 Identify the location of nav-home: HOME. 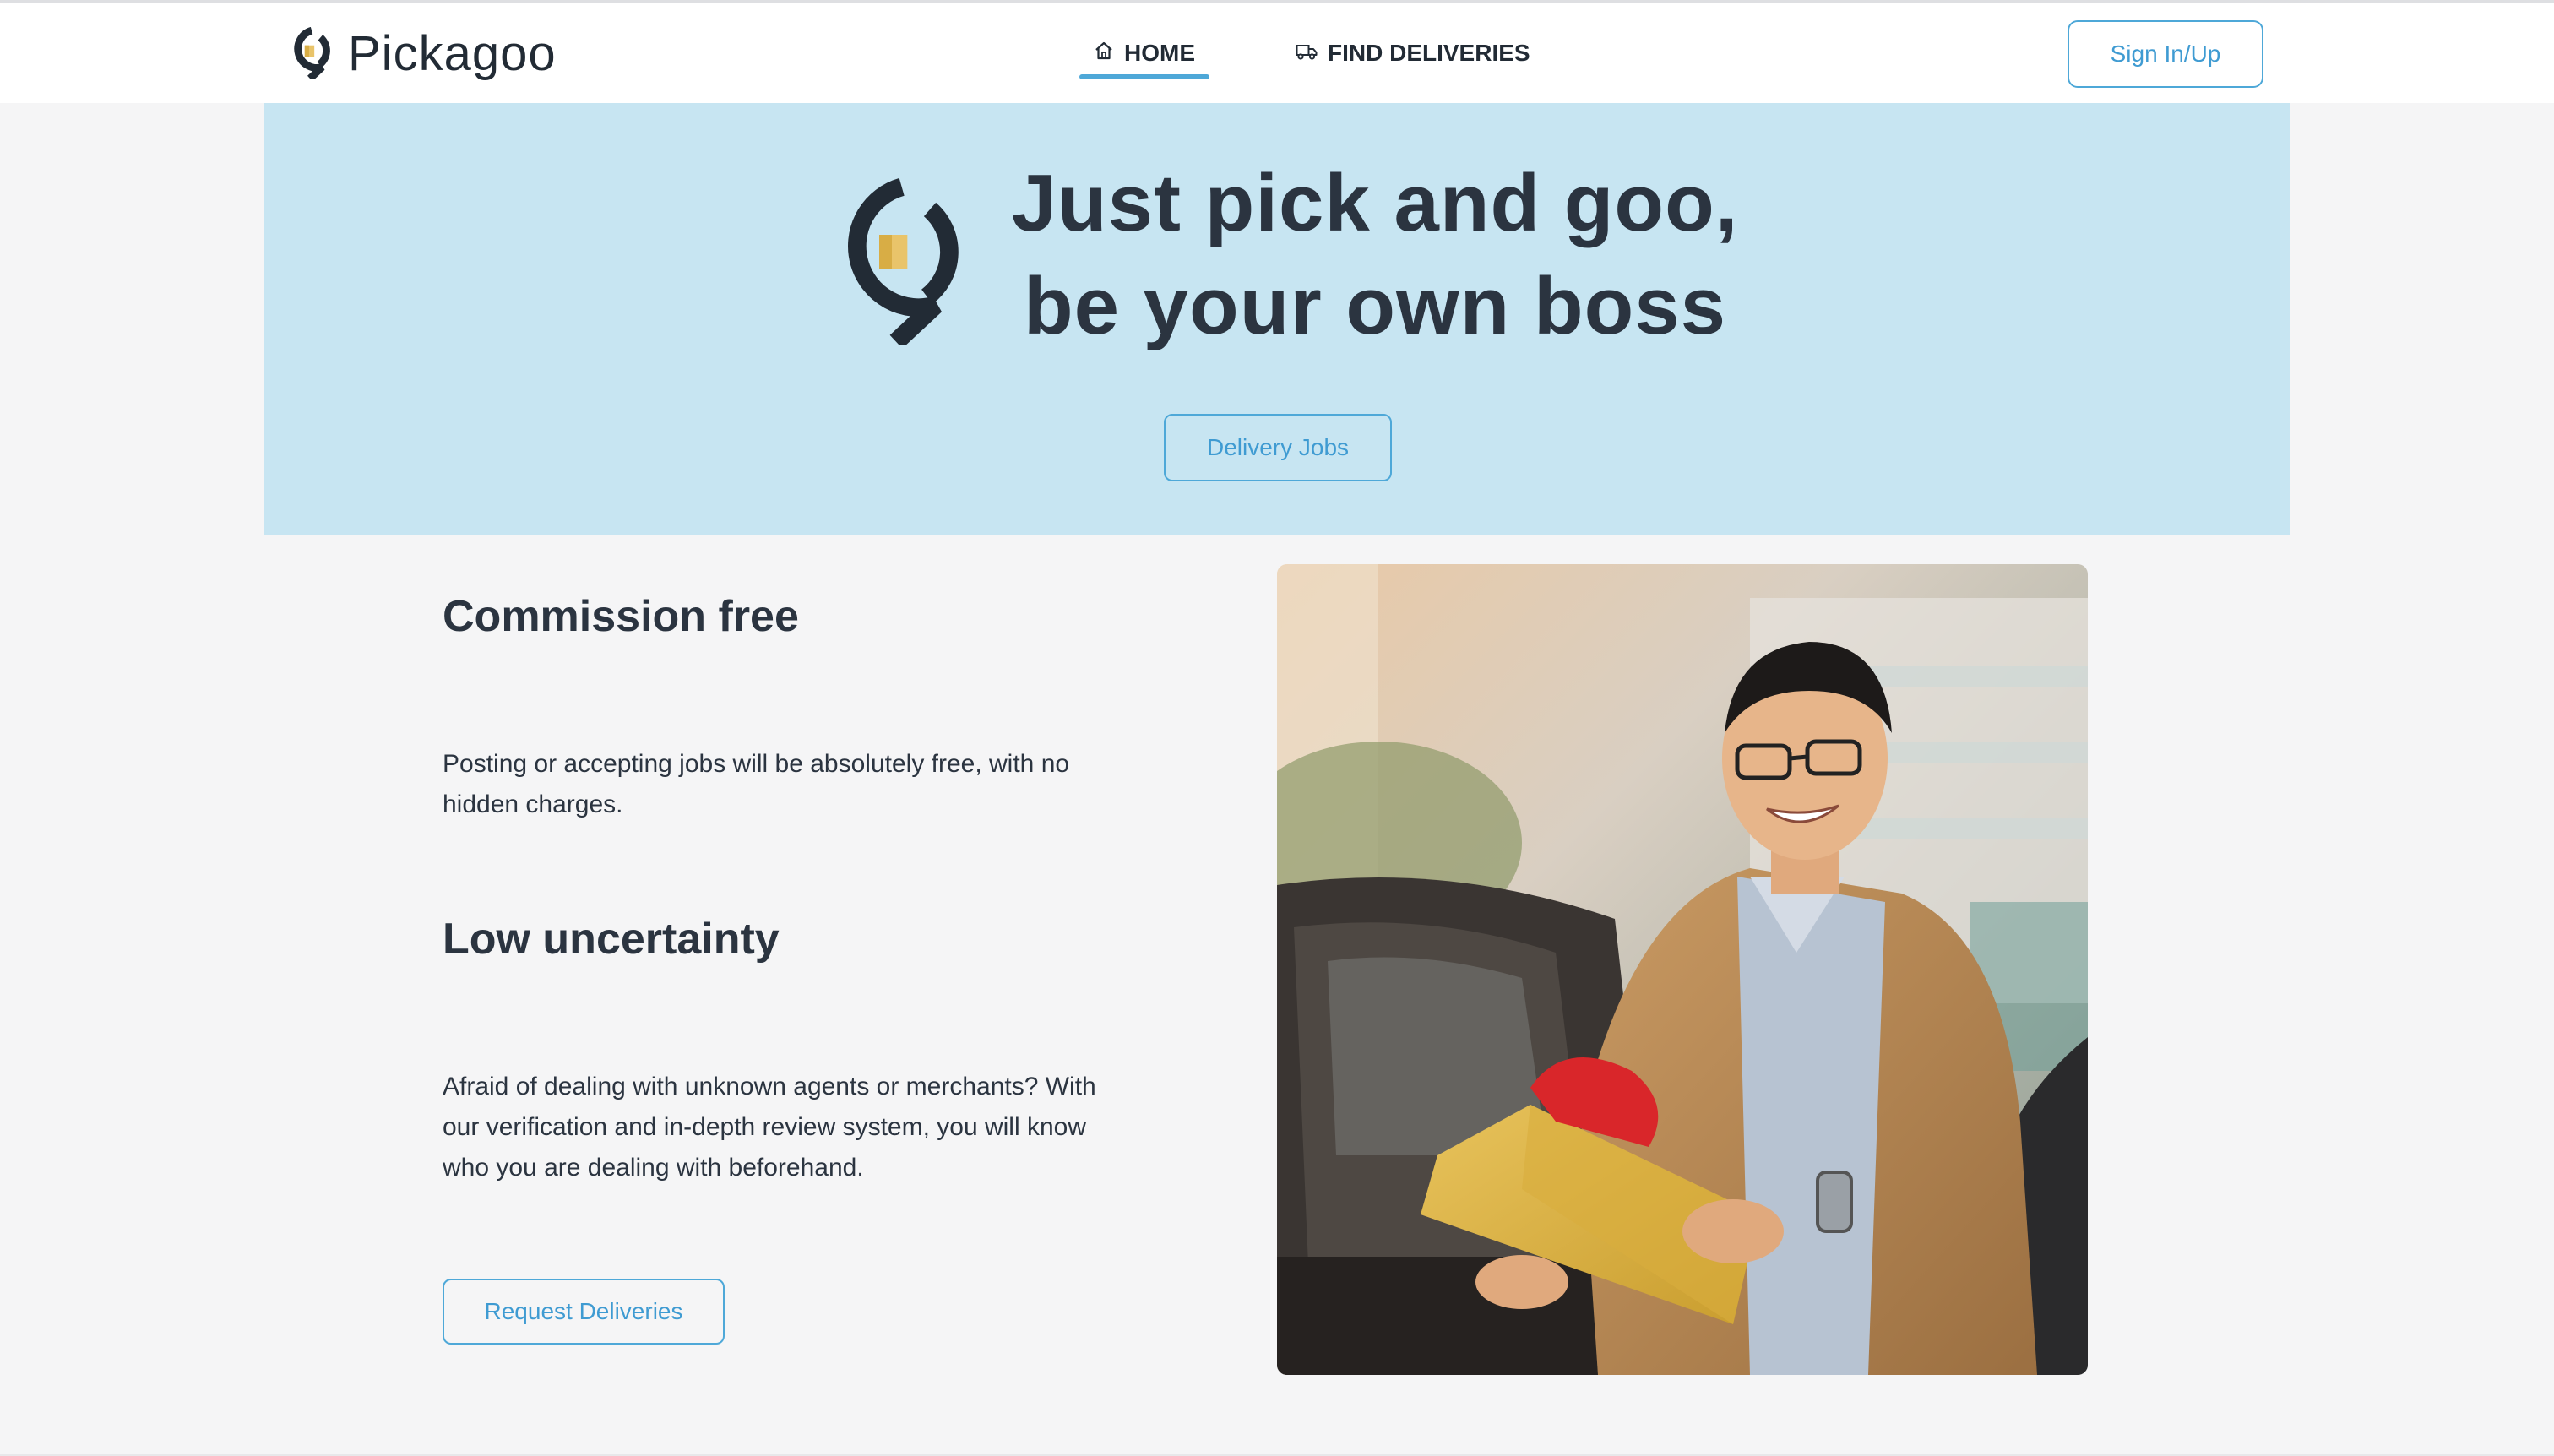
(1144, 53).